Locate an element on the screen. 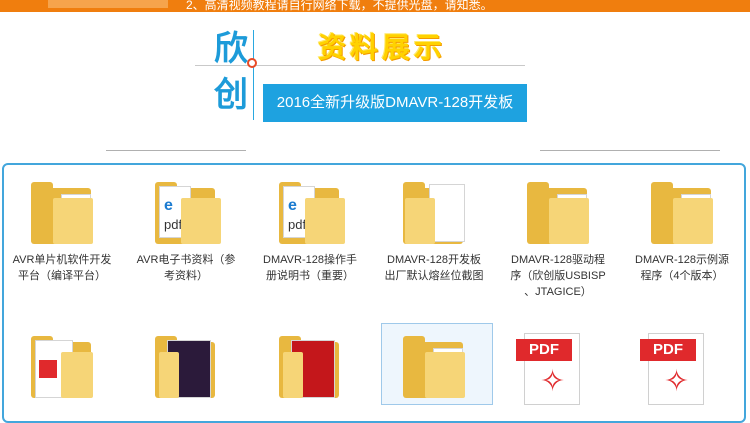 Image resolution: width=750 pixels, height=423 pixels. file-label-line2: 考资料） is located at coordinates (186, 276).